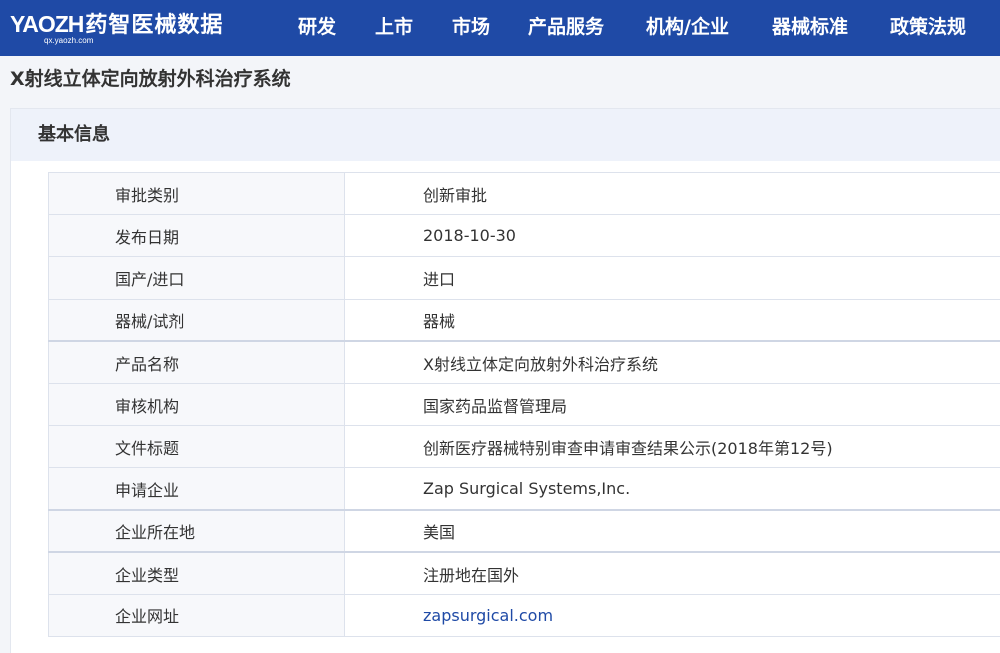 This screenshot has height=653, width=1000. Describe the element at coordinates (196, 278) in the screenshot. I see `row-label: 国产/进口` at that location.